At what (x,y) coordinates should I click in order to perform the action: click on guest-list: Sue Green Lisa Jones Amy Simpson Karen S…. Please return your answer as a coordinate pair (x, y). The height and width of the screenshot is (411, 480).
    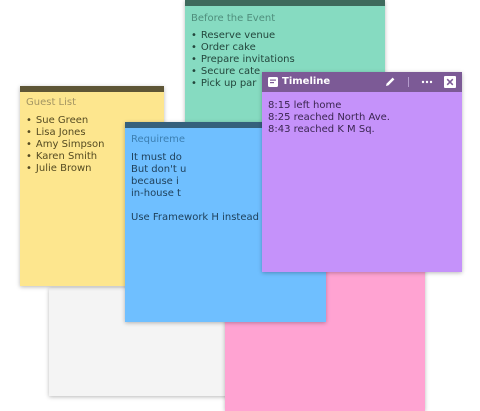
    Looking at the image, I should click on (65, 145).